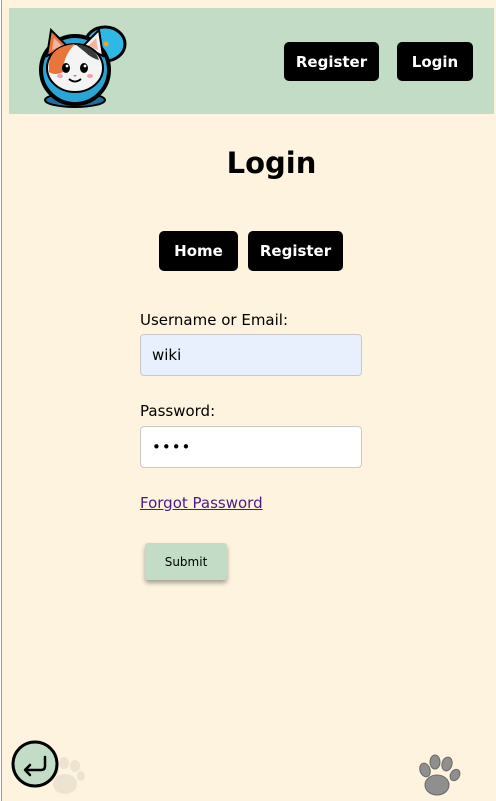 This screenshot has height=801, width=496. I want to click on header-register-button: Register, so click(331, 61).